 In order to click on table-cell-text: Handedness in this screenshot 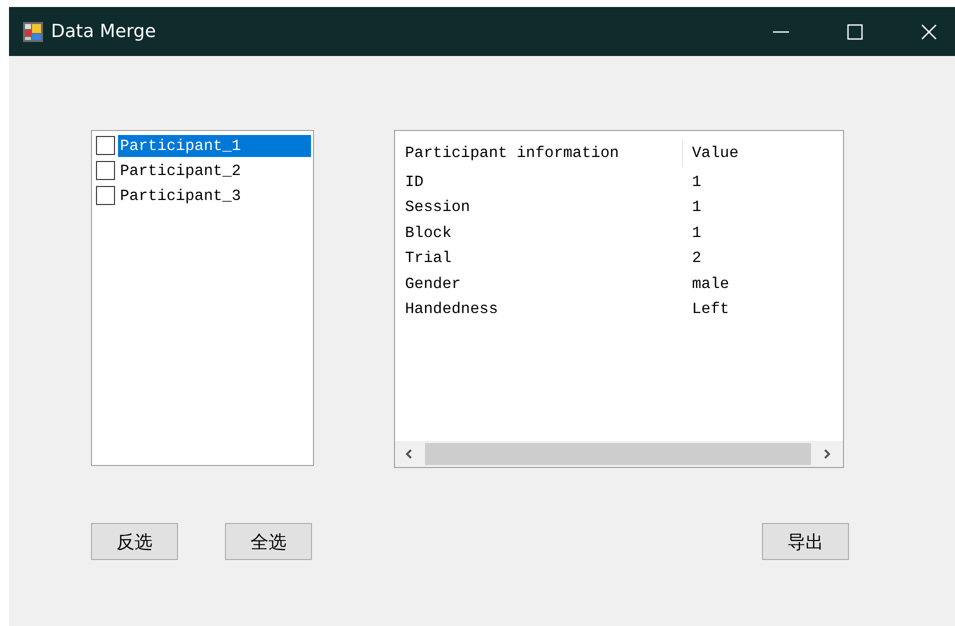, I will do `click(452, 309)`.